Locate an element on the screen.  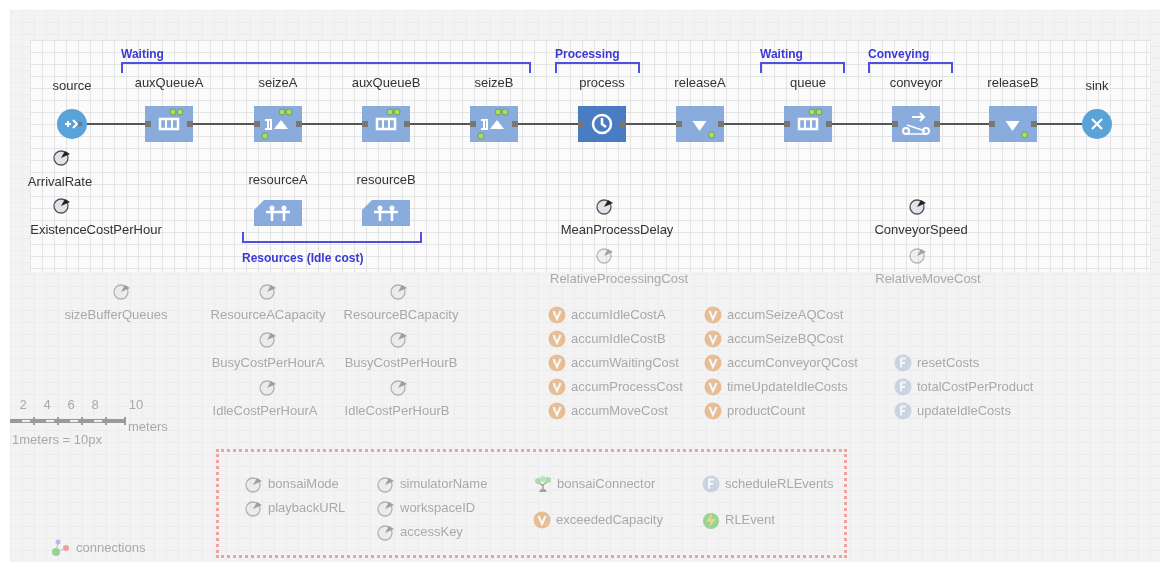
element-label: RLEvent is located at coordinates (750, 520).